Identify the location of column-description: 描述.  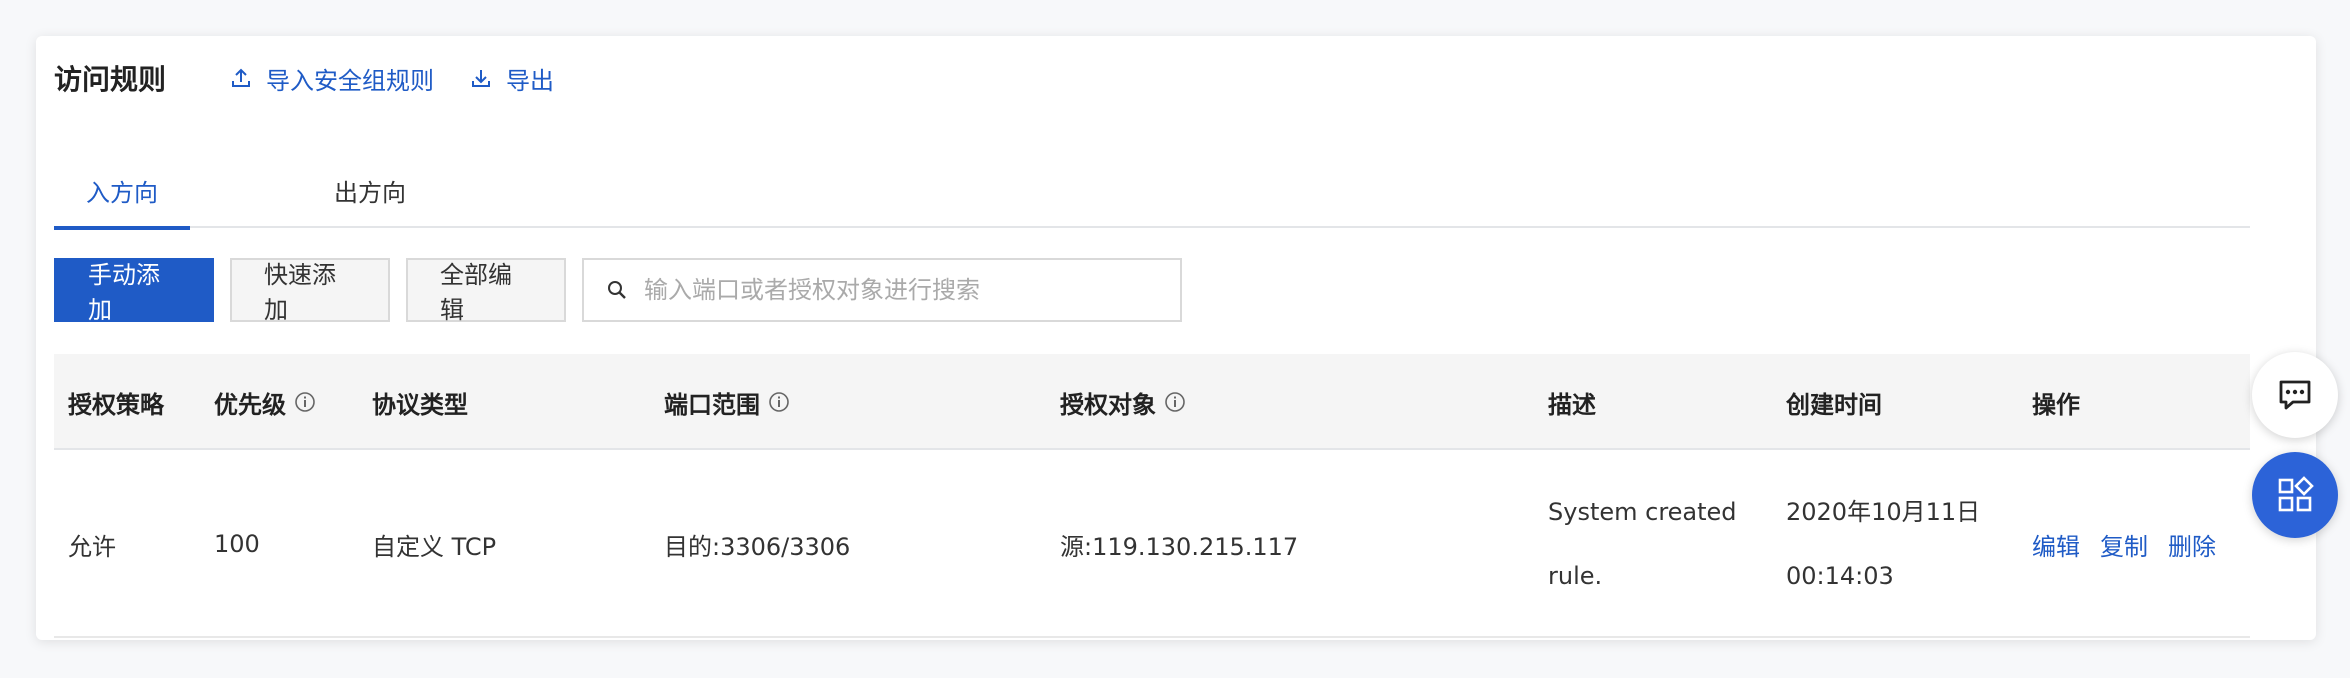
(1572, 402).